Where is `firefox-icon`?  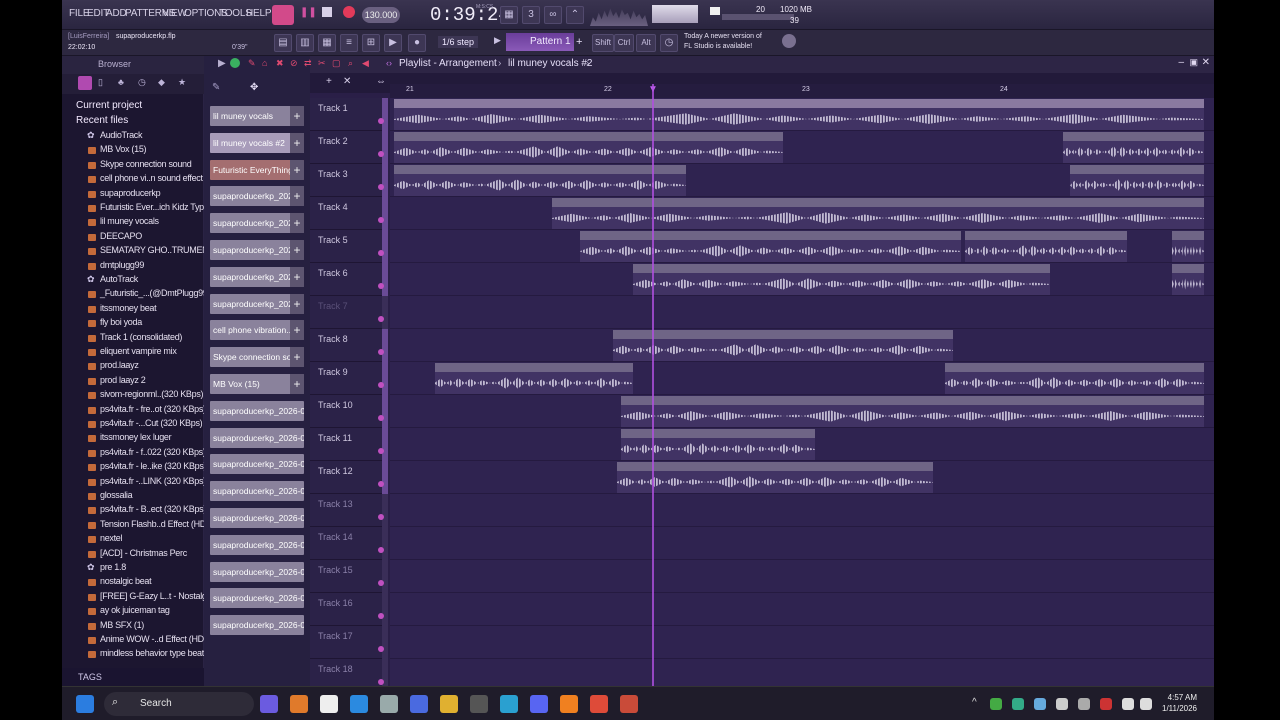 firefox-icon is located at coordinates (299, 704).